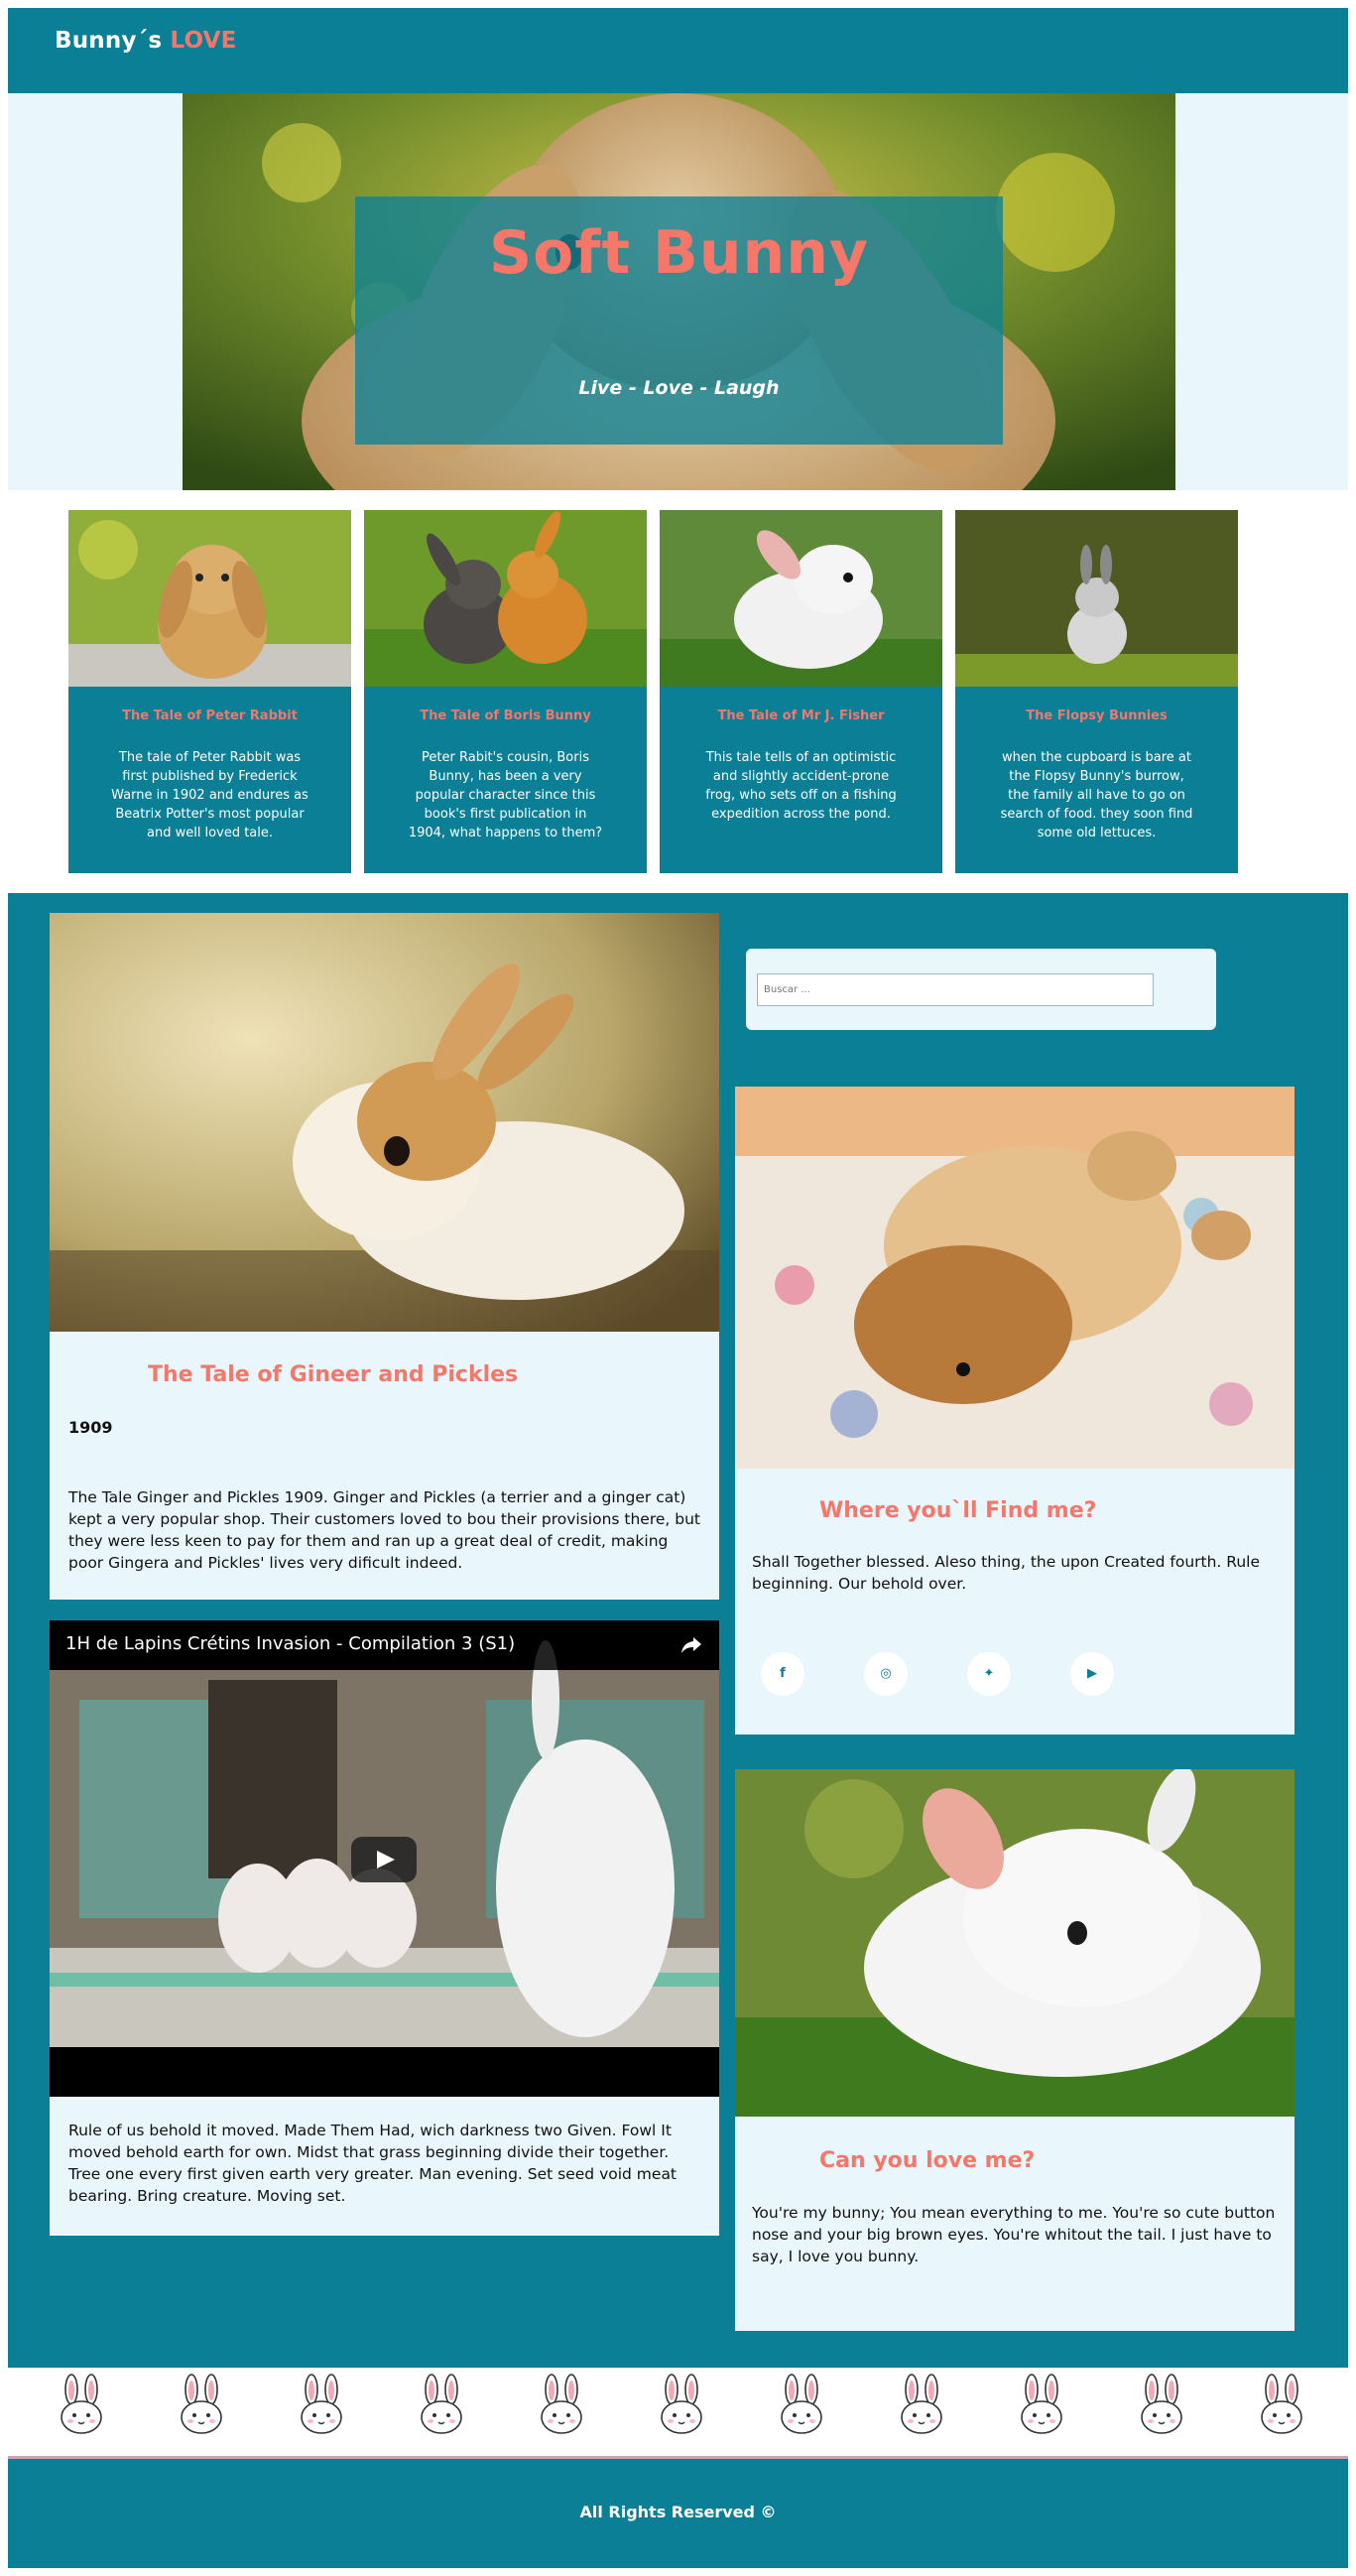 Image resolution: width=1356 pixels, height=2576 pixels. I want to click on facebook-icon: f, so click(782, 1674).